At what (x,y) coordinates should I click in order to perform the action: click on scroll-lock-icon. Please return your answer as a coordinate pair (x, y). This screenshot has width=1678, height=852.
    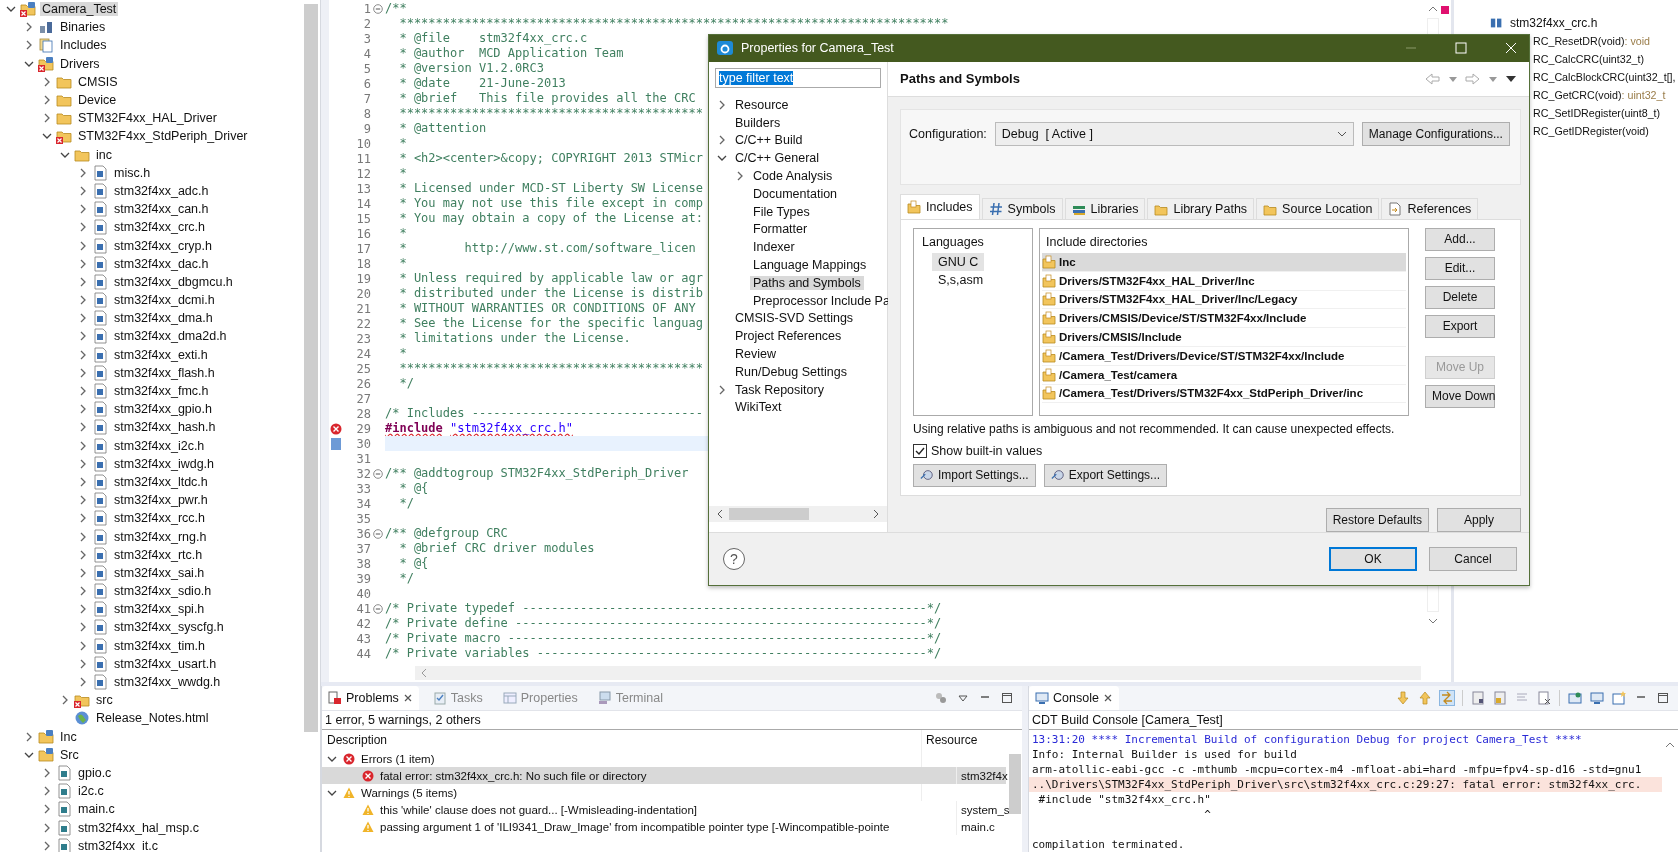
    Looking at the image, I should click on (1478, 698).